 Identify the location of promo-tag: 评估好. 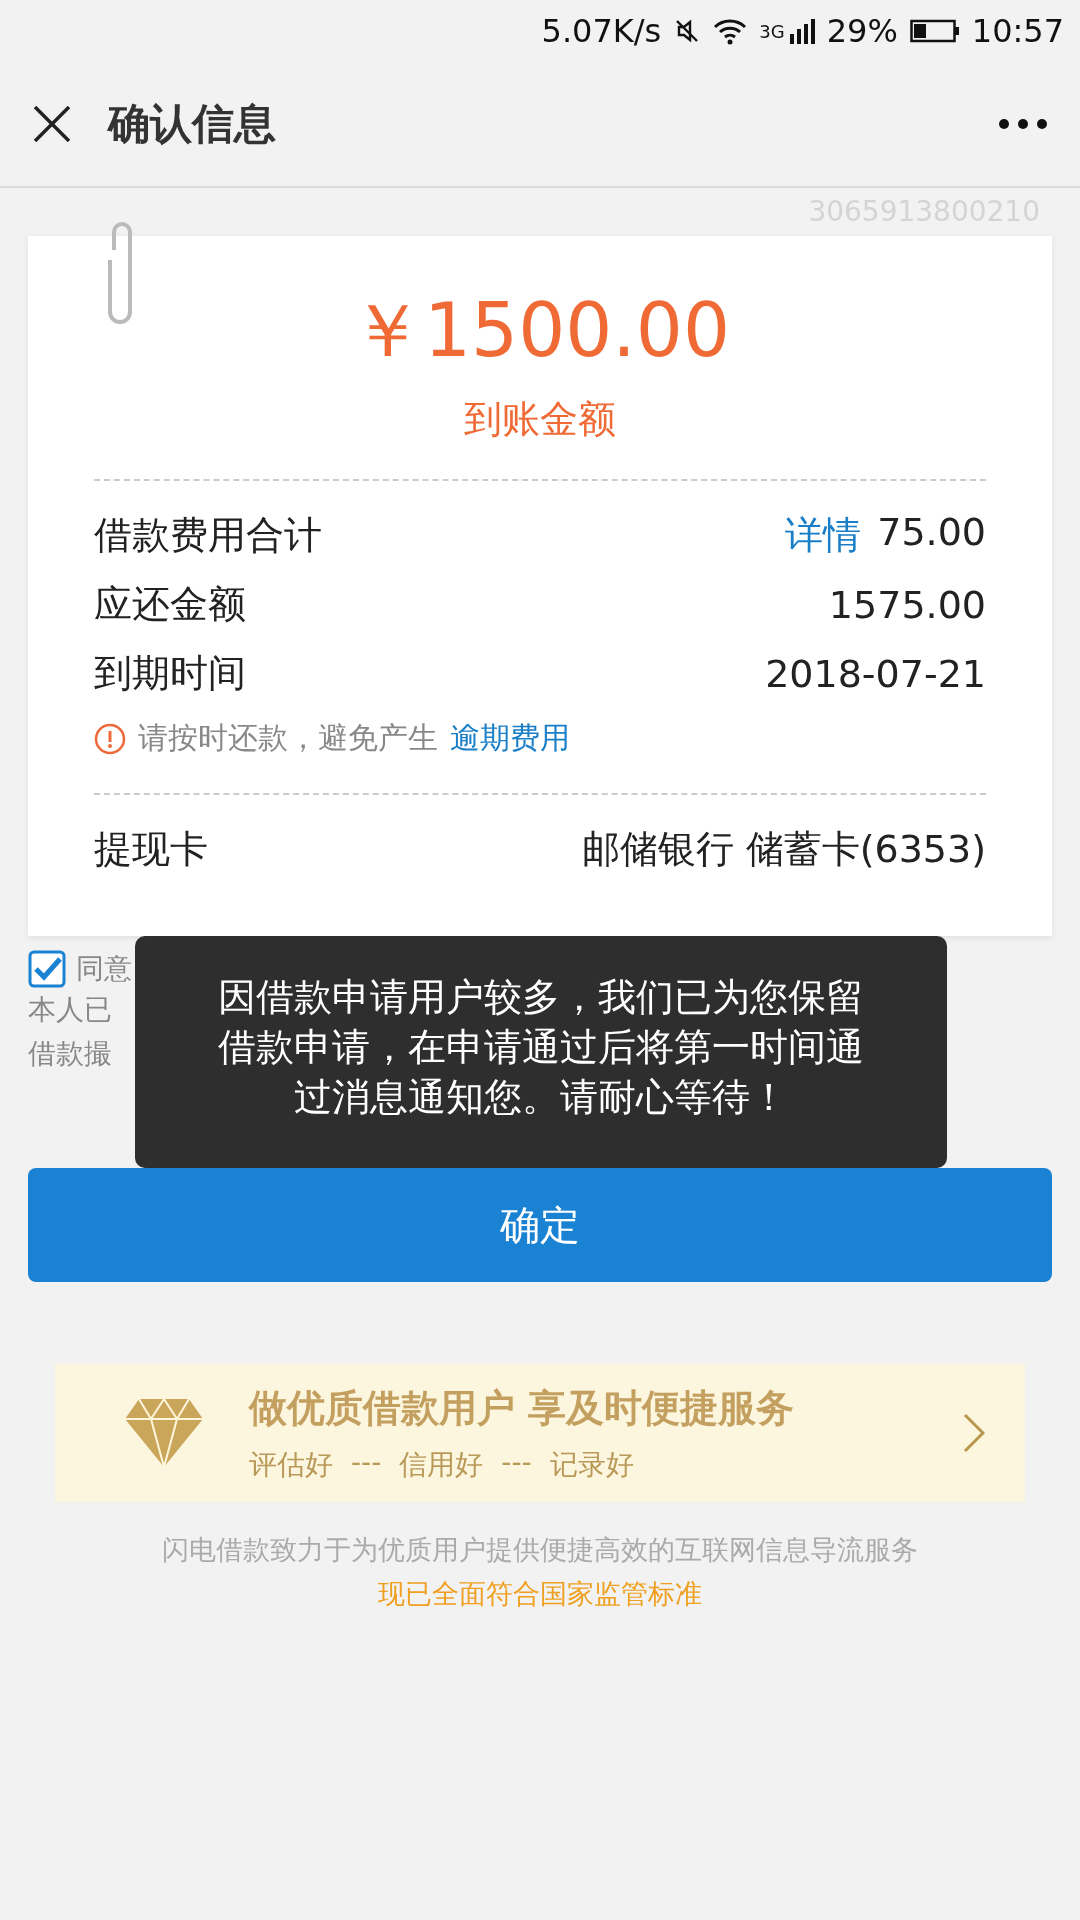
(291, 1464).